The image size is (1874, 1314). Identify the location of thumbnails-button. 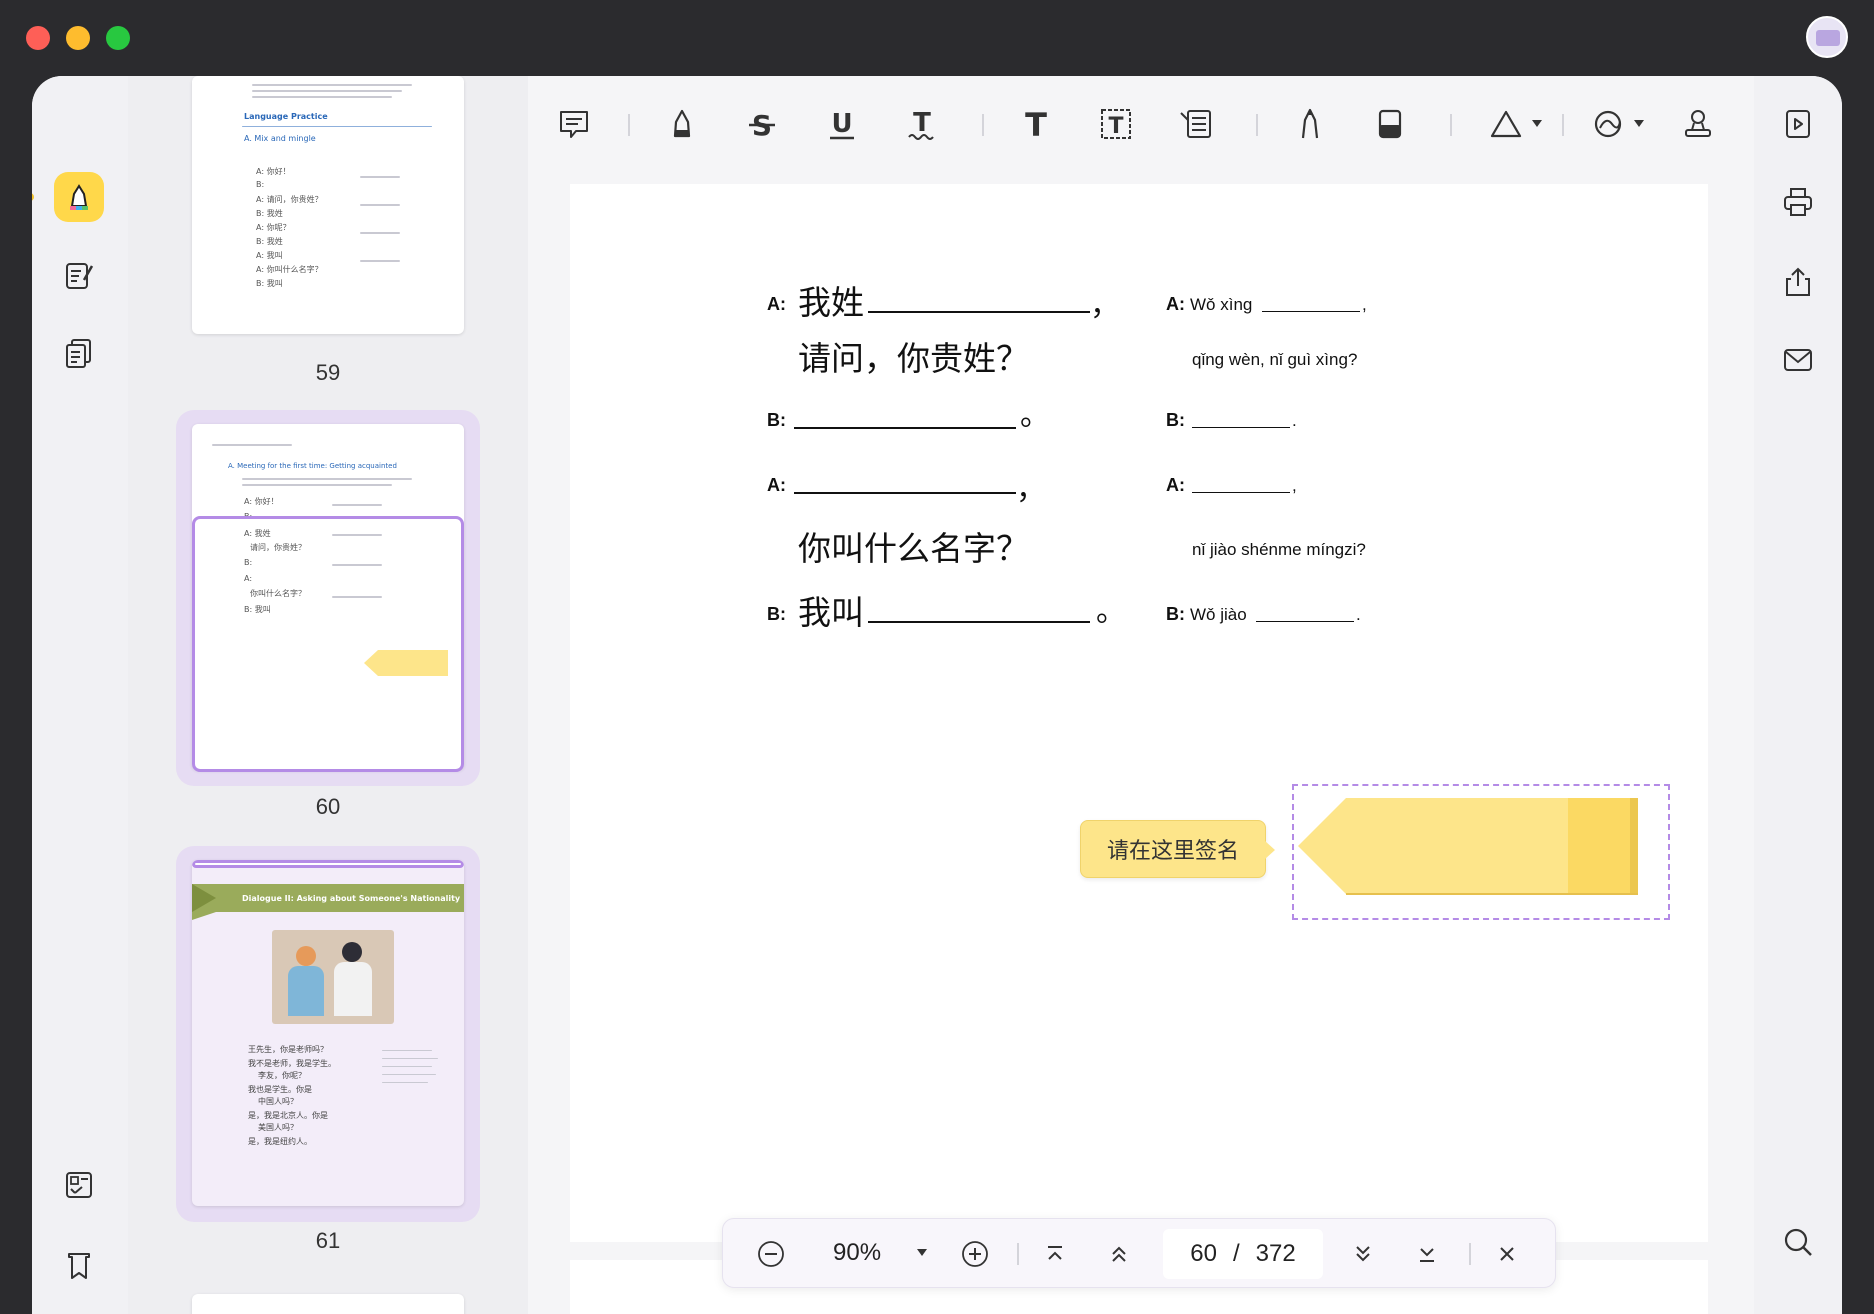
(79, 1185).